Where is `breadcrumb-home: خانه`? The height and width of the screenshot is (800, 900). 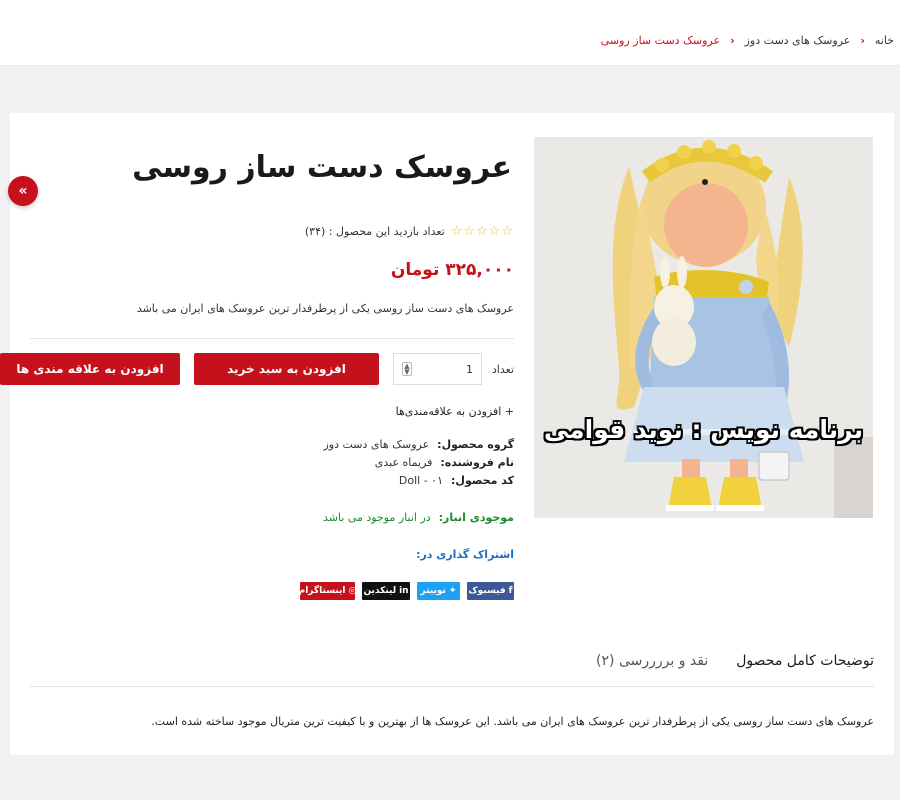 breadcrumb-home: خانه is located at coordinates (884, 40).